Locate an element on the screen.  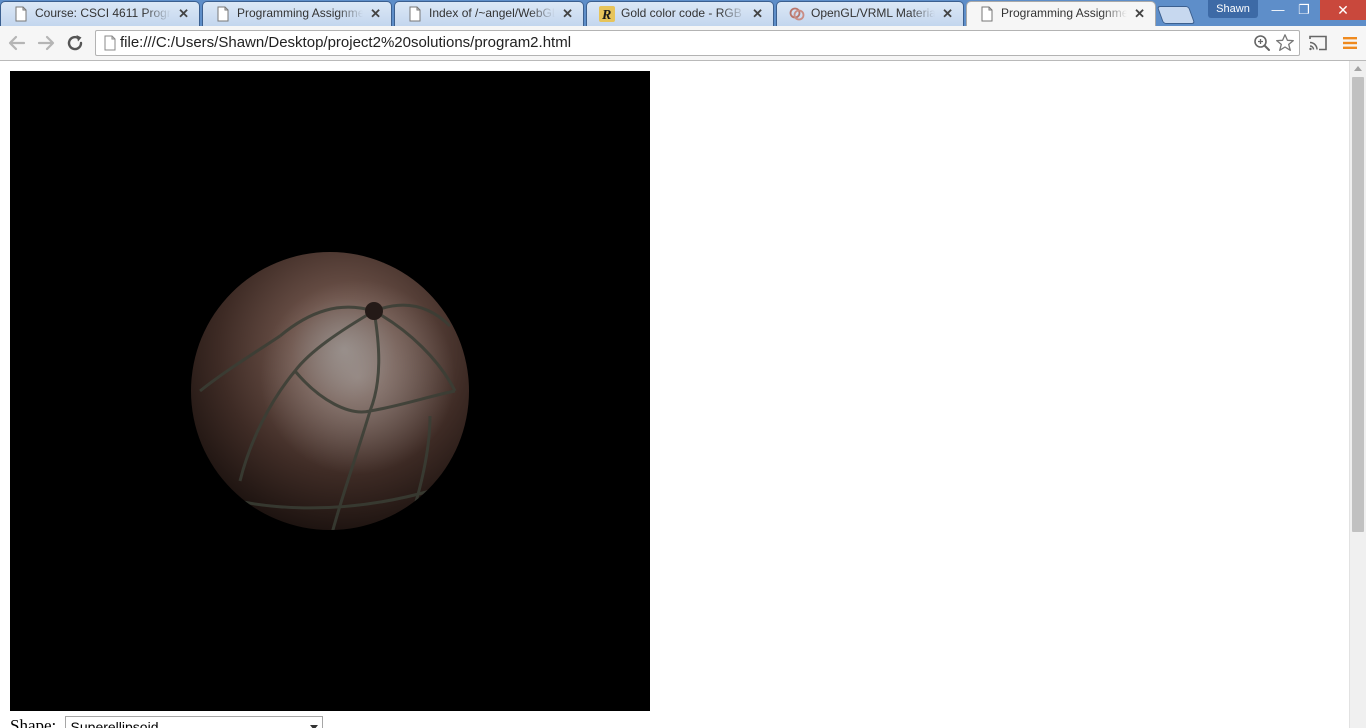
tab-title: OpenGL/VRML Materials is located at coordinates (873, 13).